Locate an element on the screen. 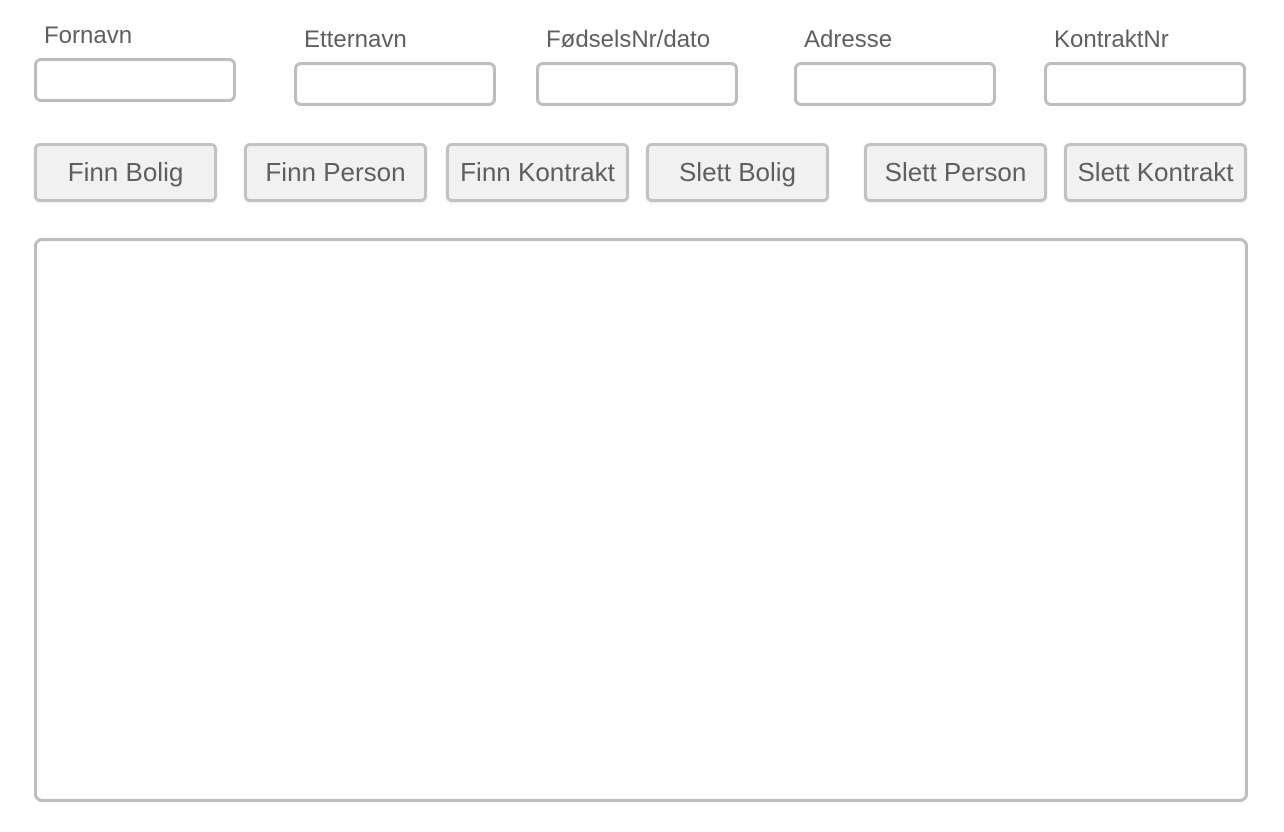  etternavn-input is located at coordinates (395, 84).